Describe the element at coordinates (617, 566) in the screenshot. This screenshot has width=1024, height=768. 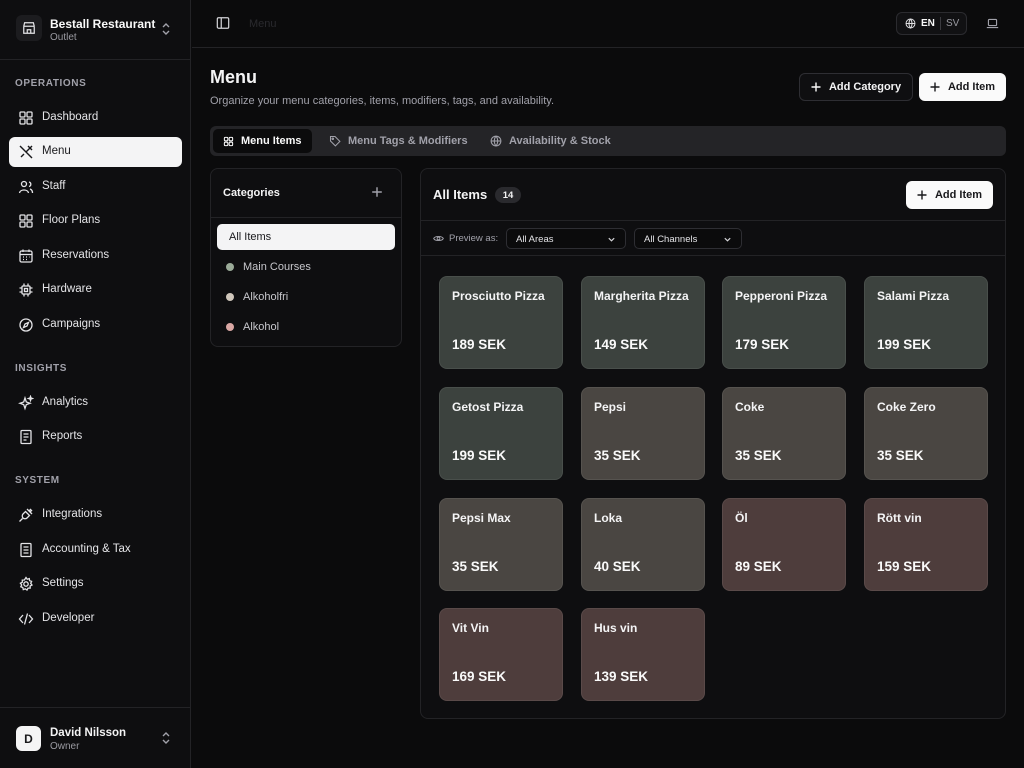
I see `menu-item-price: 40 SEK` at that location.